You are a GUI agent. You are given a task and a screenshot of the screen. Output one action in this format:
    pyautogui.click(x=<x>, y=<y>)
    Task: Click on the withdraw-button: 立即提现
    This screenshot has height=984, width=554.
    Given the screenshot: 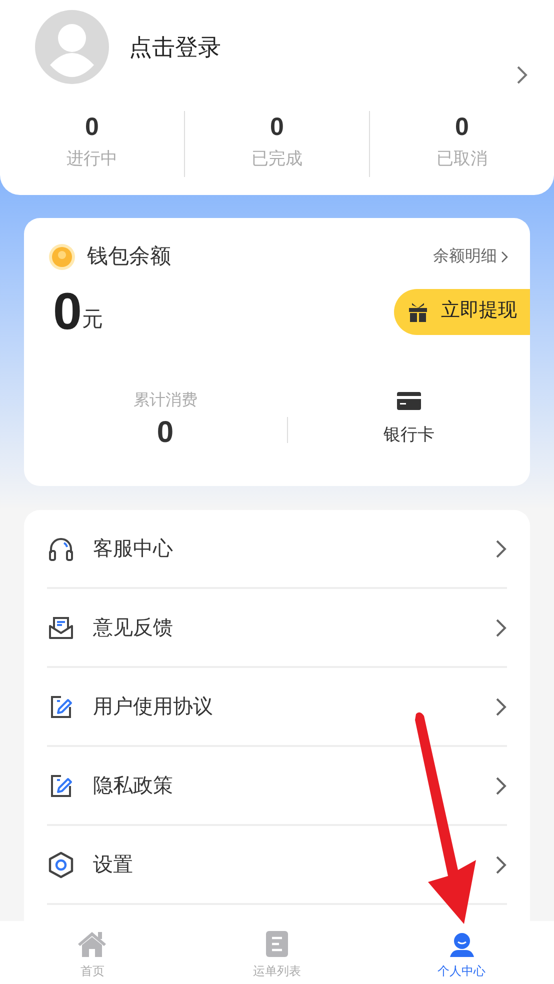 What is the action you would take?
    pyautogui.click(x=462, y=311)
    